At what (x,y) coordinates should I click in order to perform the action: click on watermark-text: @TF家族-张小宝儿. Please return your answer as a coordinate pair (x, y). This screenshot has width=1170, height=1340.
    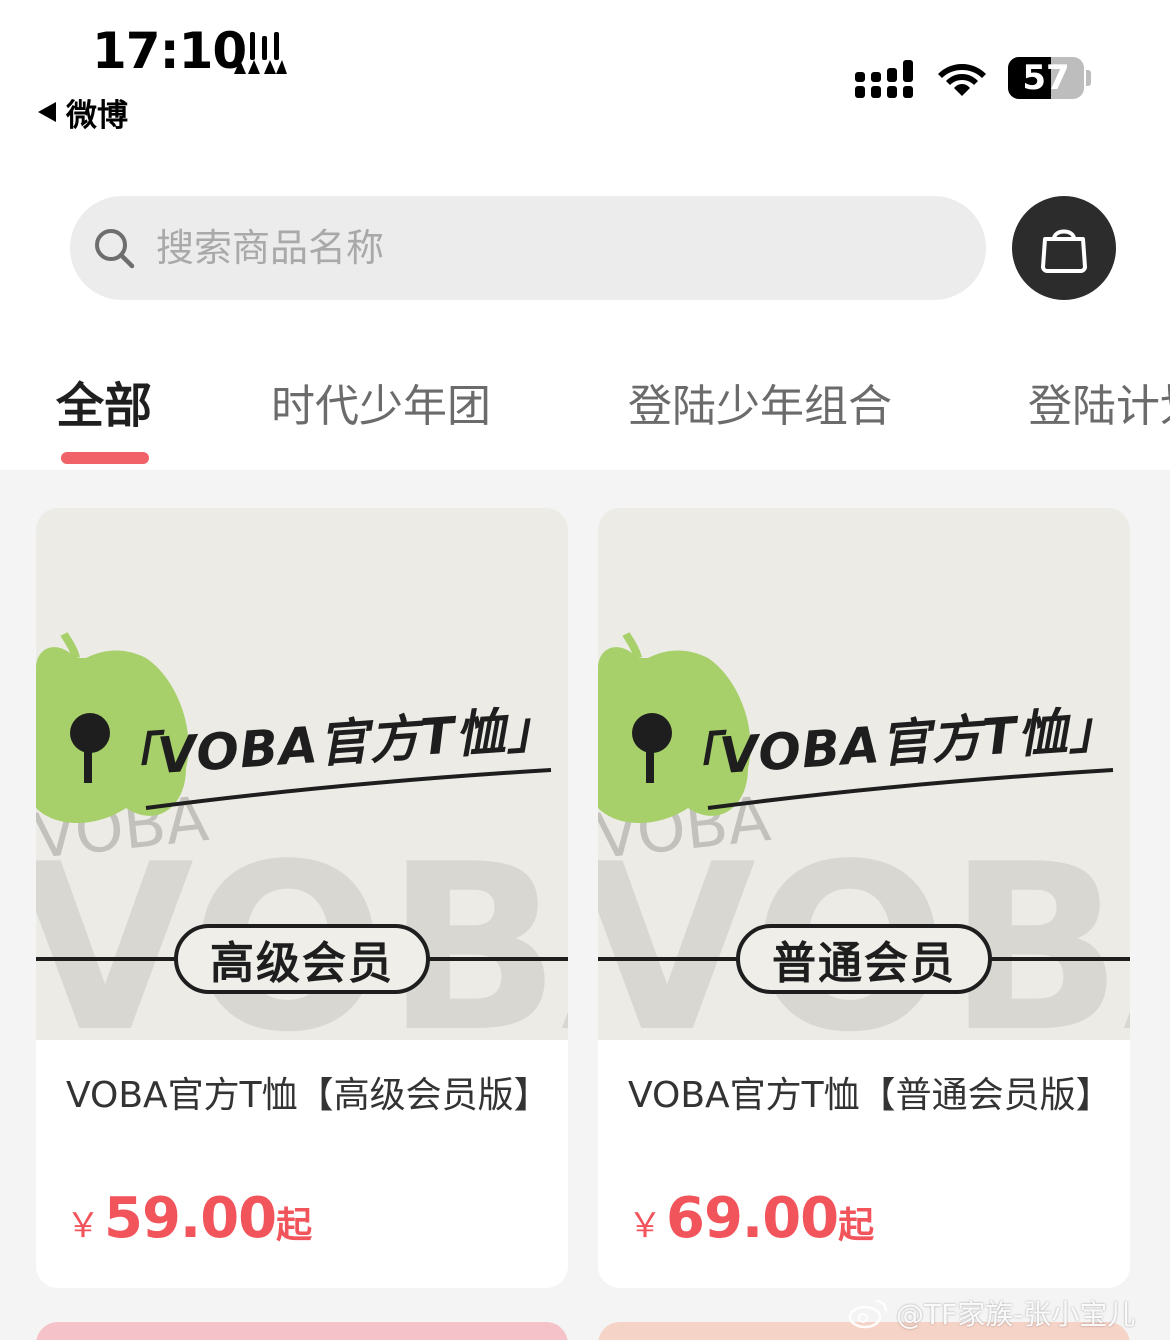
    Looking at the image, I should click on (1016, 1314).